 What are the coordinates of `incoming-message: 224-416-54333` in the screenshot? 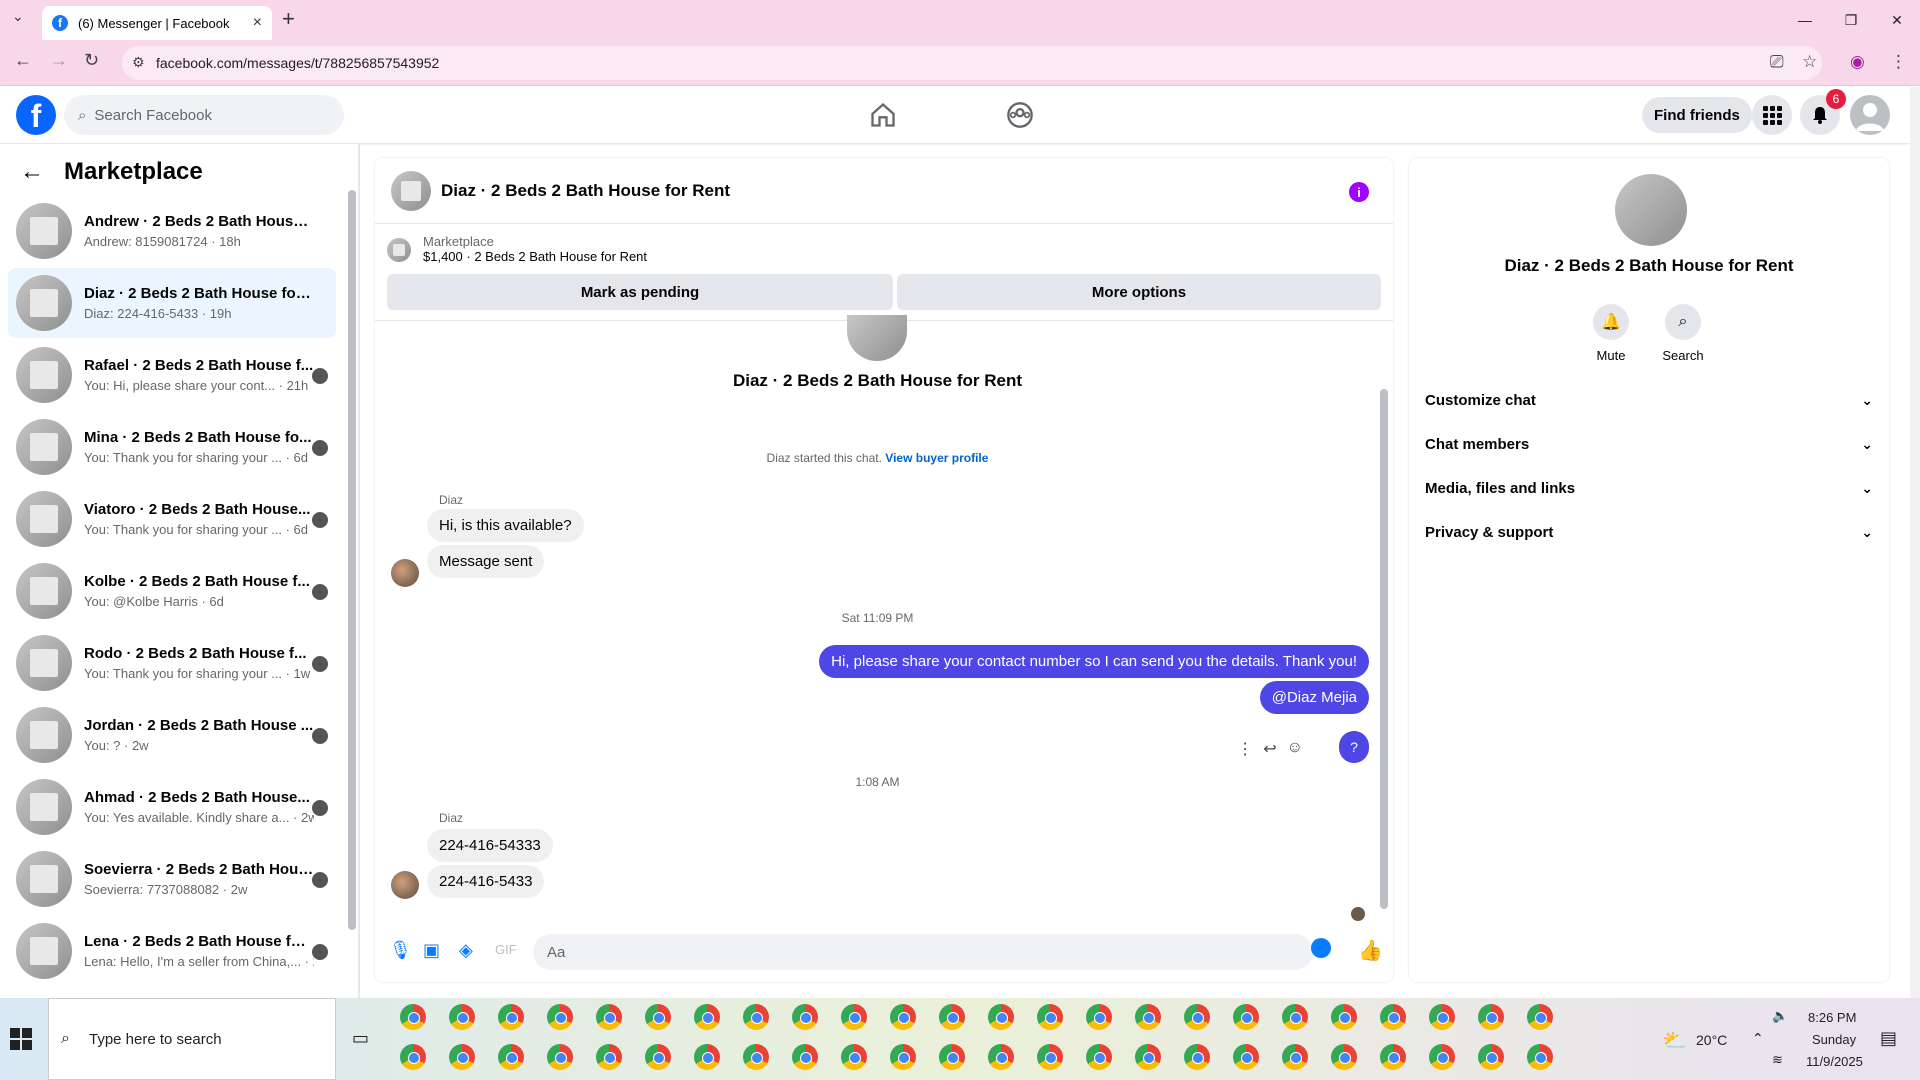 It's located at (490, 845).